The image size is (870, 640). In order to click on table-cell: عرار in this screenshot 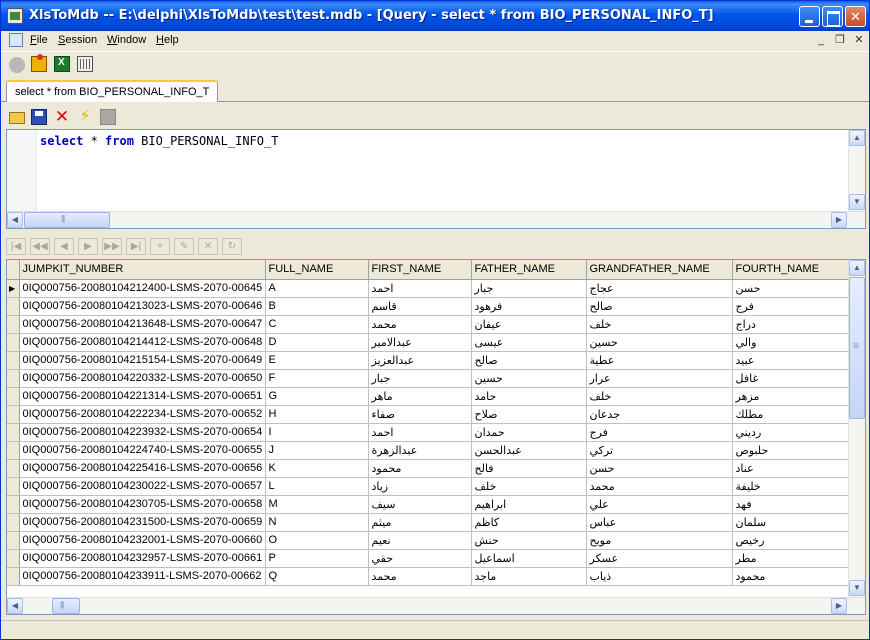, I will do `click(659, 378)`.